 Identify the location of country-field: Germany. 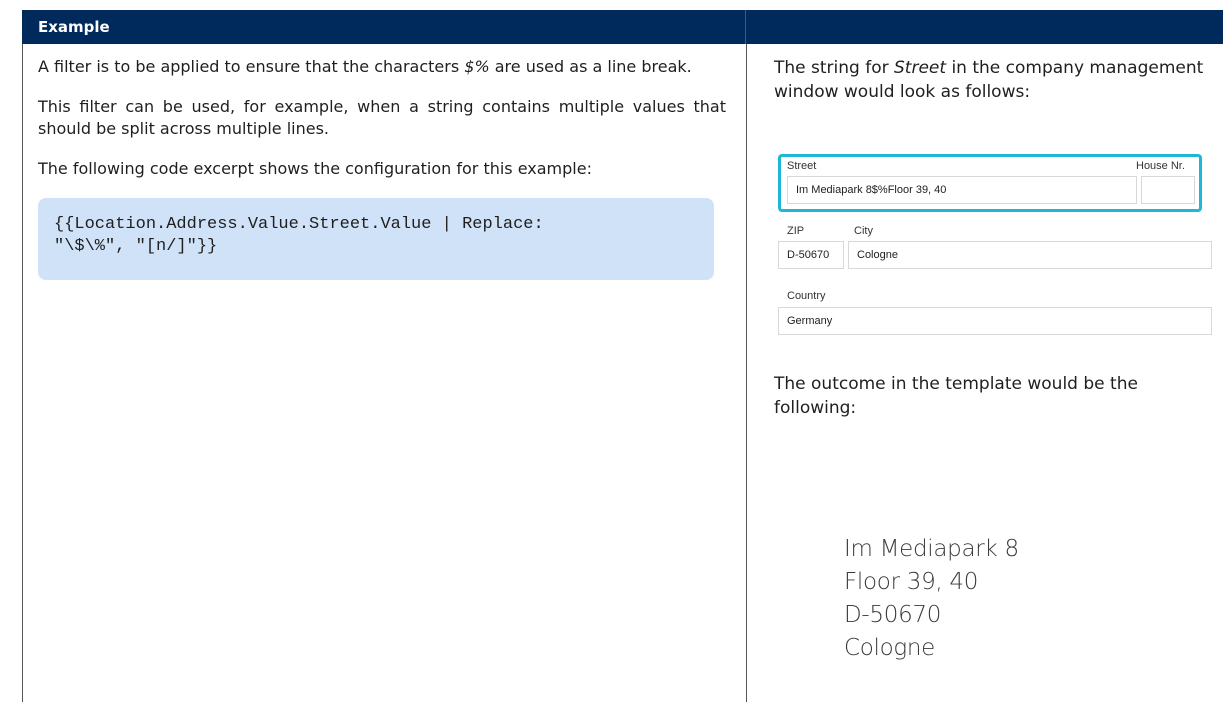
(995, 321).